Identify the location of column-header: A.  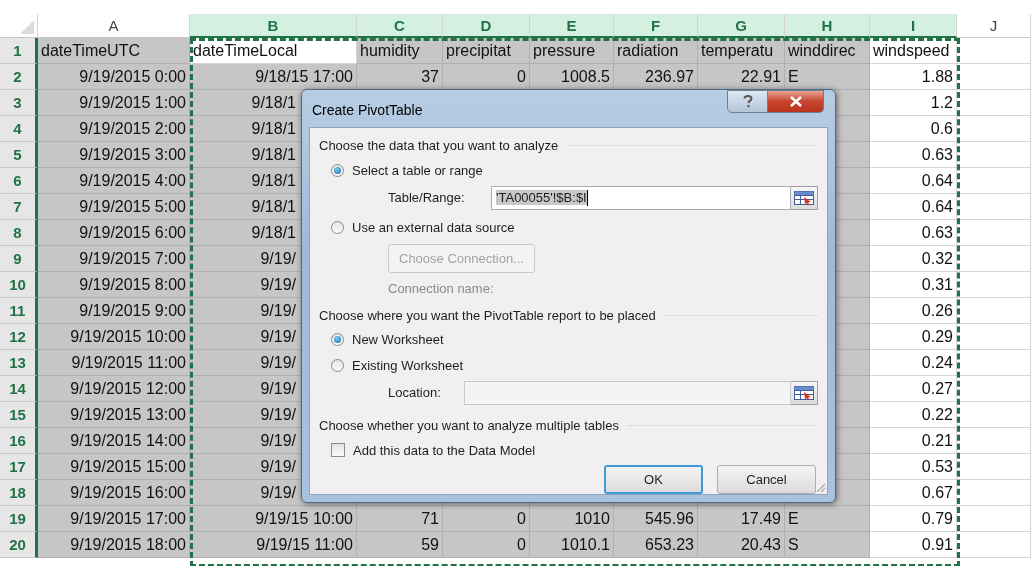
(114, 26).